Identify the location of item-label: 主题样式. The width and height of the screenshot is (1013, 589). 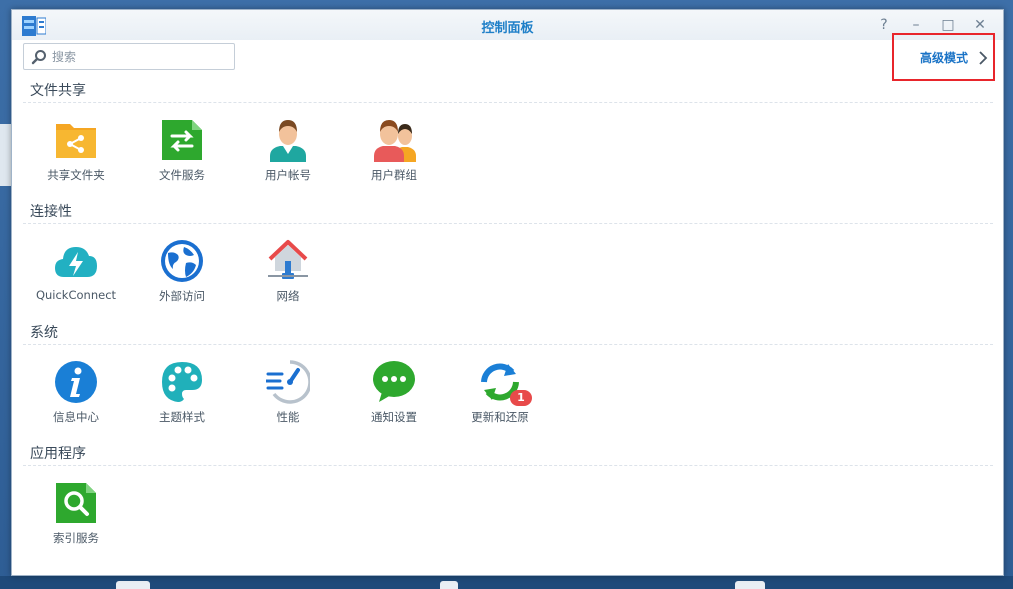
(182, 417).